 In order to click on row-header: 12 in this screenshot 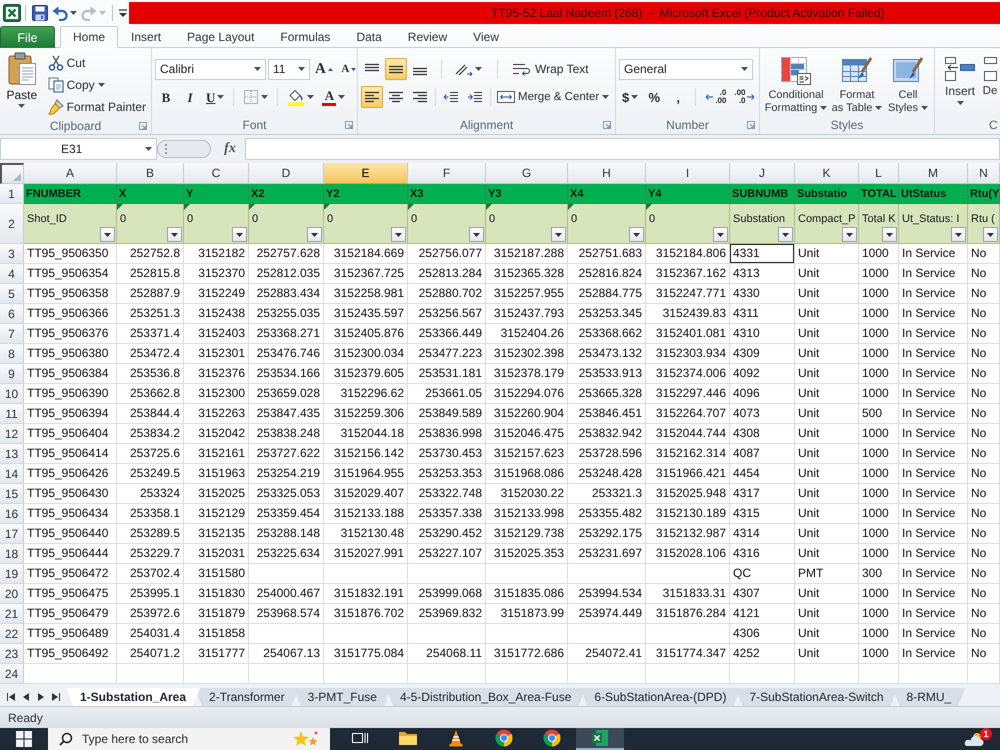, I will do `click(12, 434)`.